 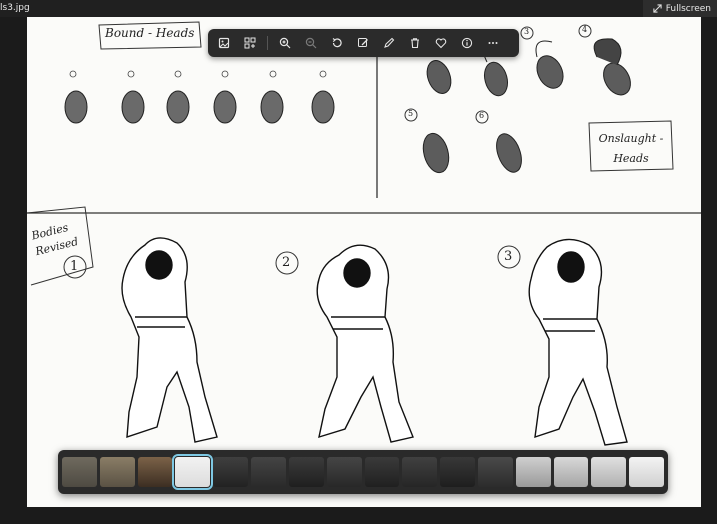 I want to click on info-button, so click(x=467, y=43).